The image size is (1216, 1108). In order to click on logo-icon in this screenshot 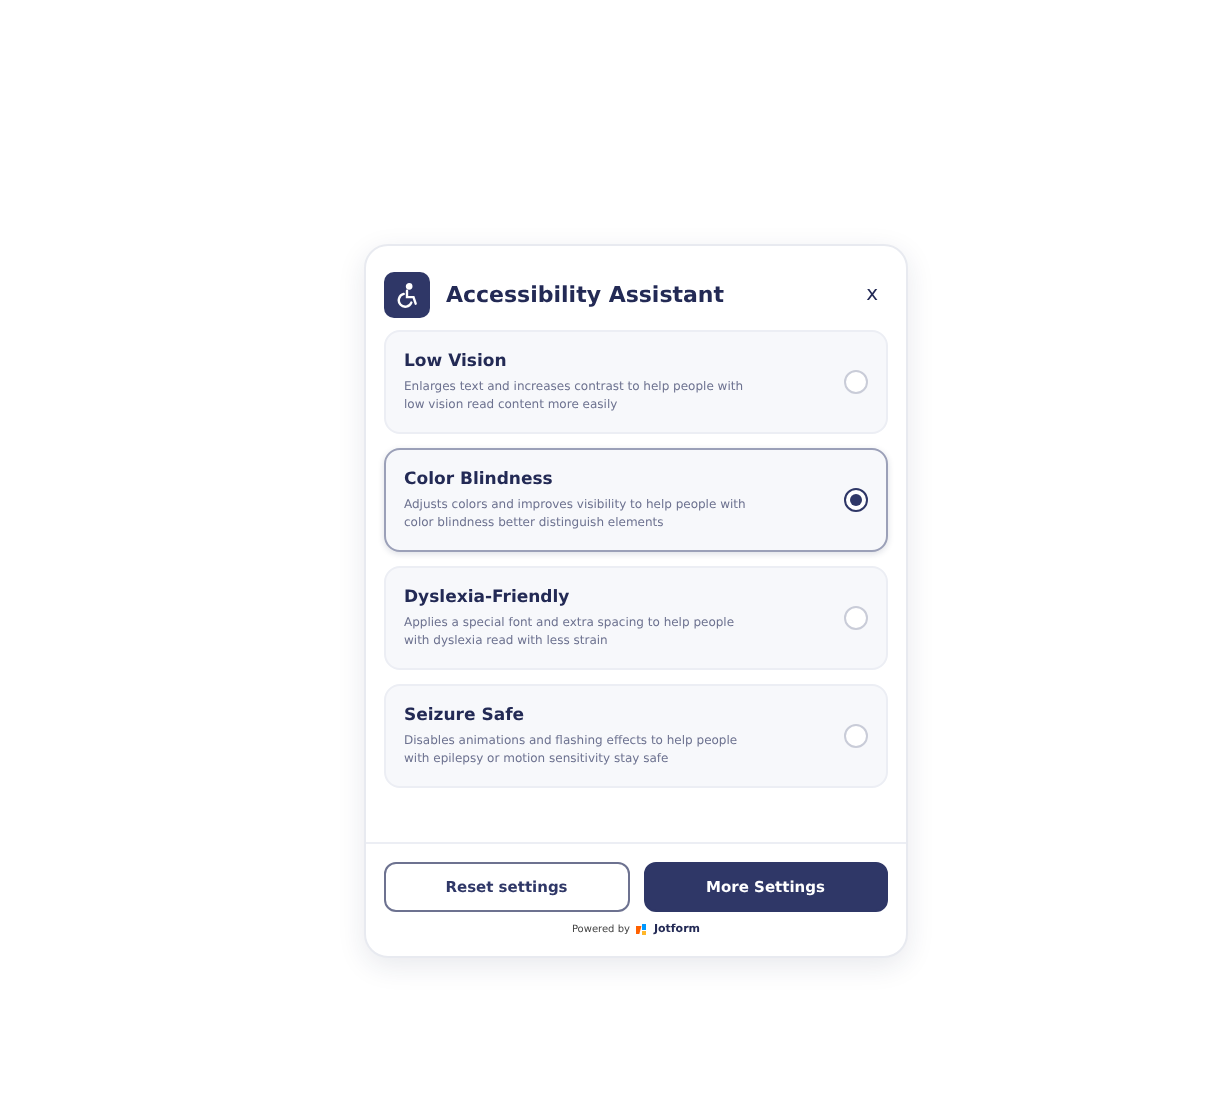, I will do `click(641, 930)`.